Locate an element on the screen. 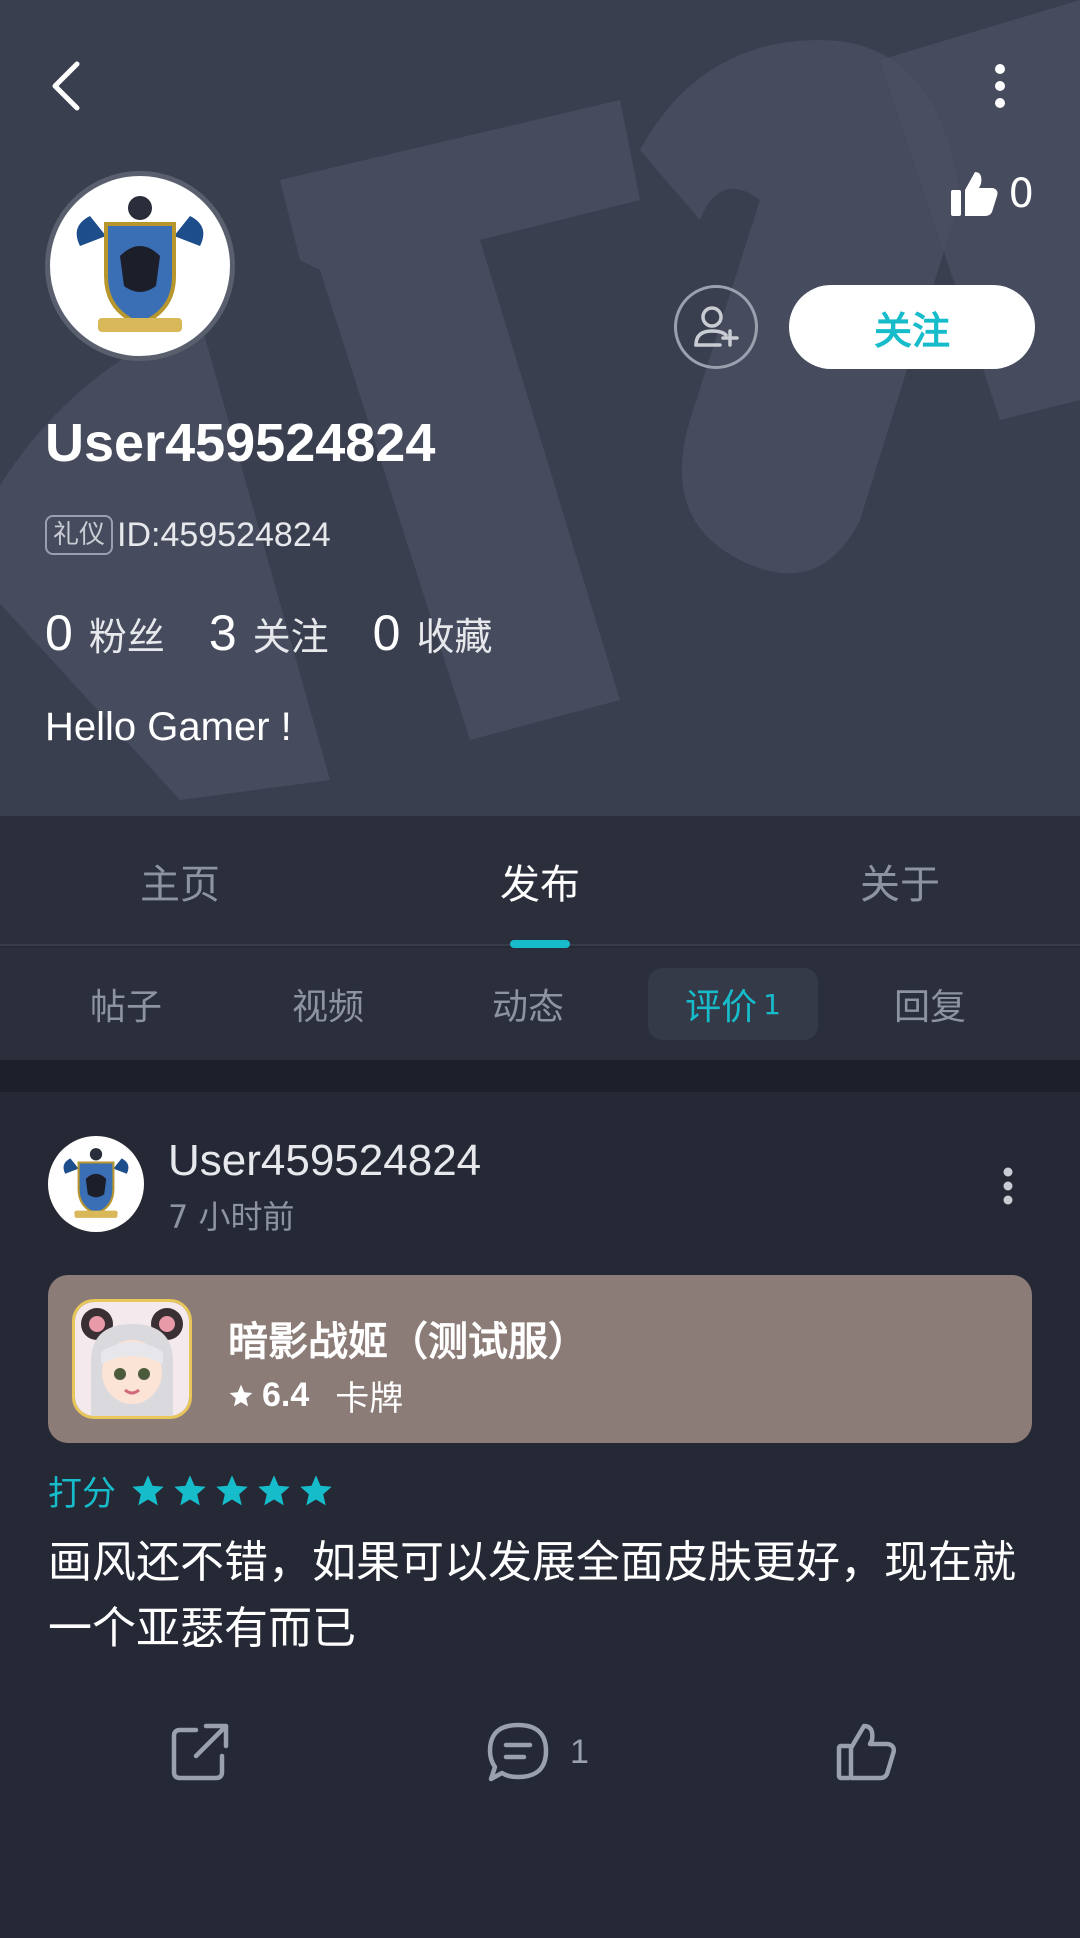 The image size is (1080, 1938). game-card: 暗影战姬（测试服） 6.4 卡牌 is located at coordinates (540, 1359).